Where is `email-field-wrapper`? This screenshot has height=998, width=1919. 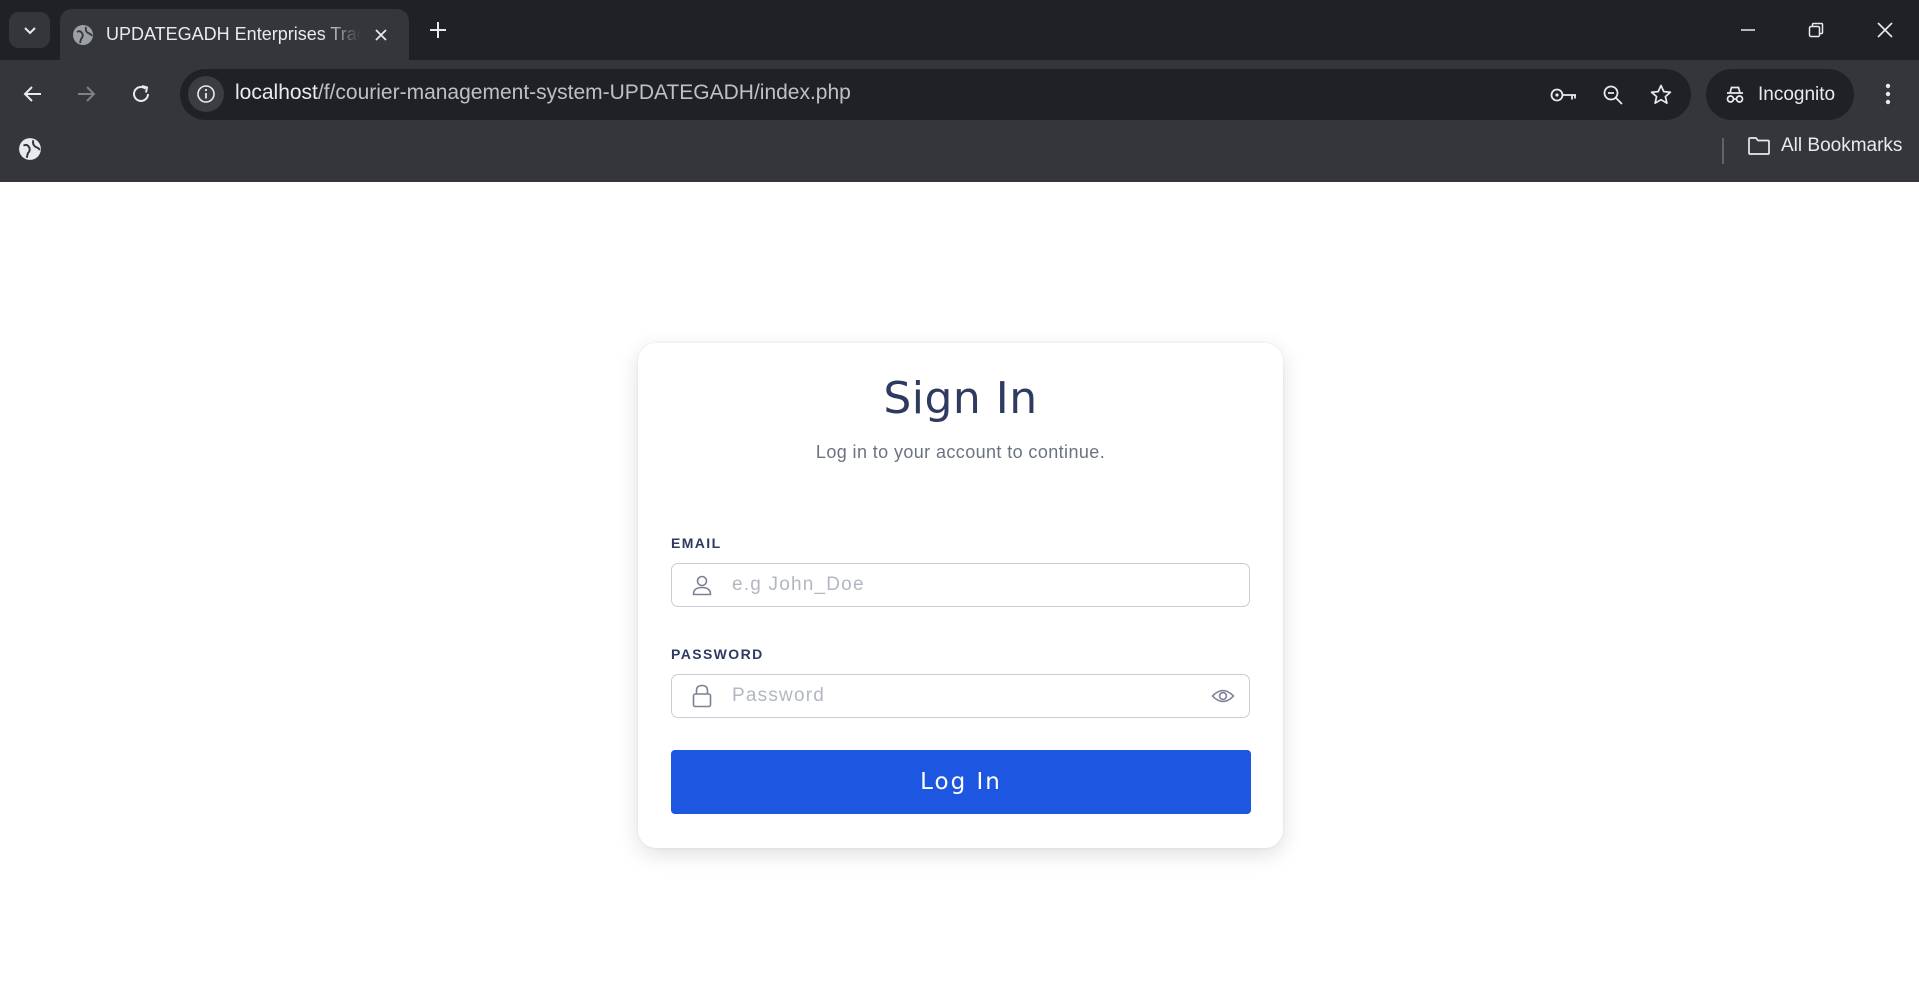 email-field-wrapper is located at coordinates (960, 585).